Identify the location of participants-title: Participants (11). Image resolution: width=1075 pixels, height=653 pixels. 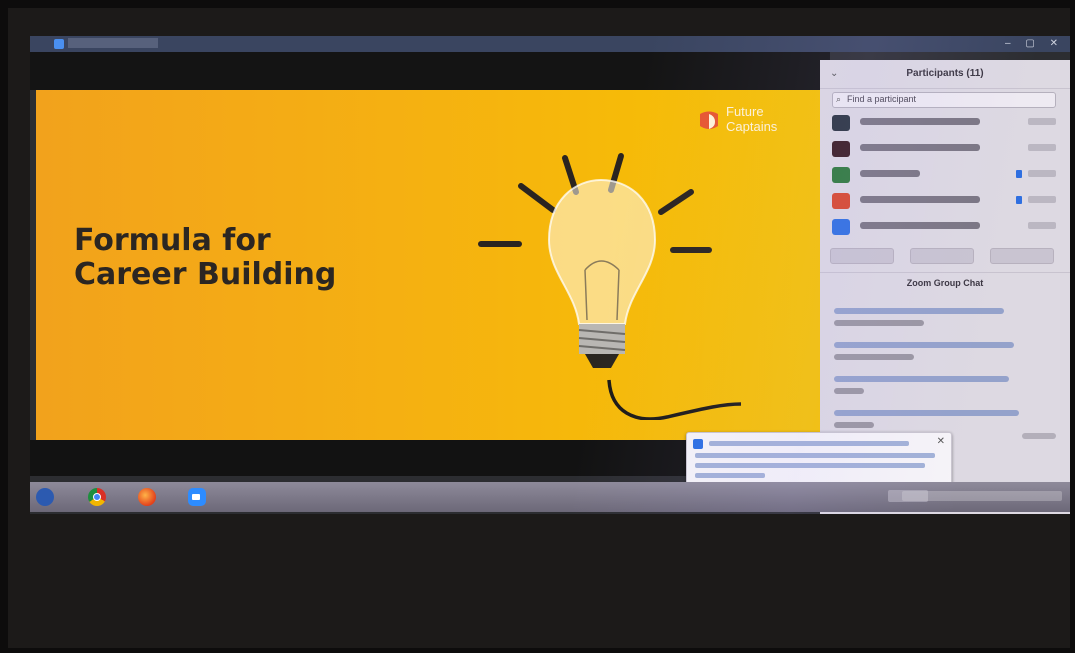
(945, 73).